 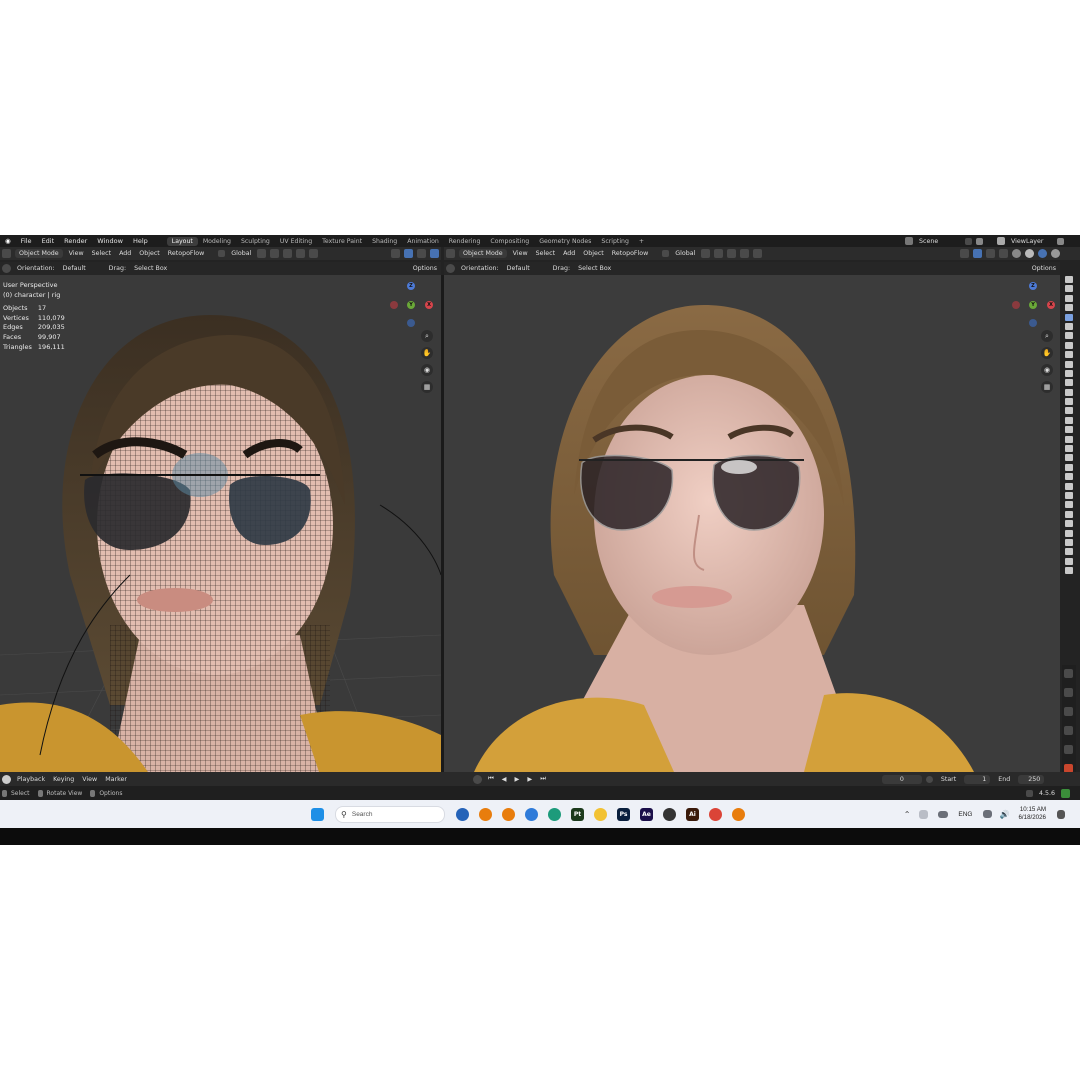 What do you see at coordinates (317, 814) in the screenshot?
I see `windows-start-icon` at bounding box center [317, 814].